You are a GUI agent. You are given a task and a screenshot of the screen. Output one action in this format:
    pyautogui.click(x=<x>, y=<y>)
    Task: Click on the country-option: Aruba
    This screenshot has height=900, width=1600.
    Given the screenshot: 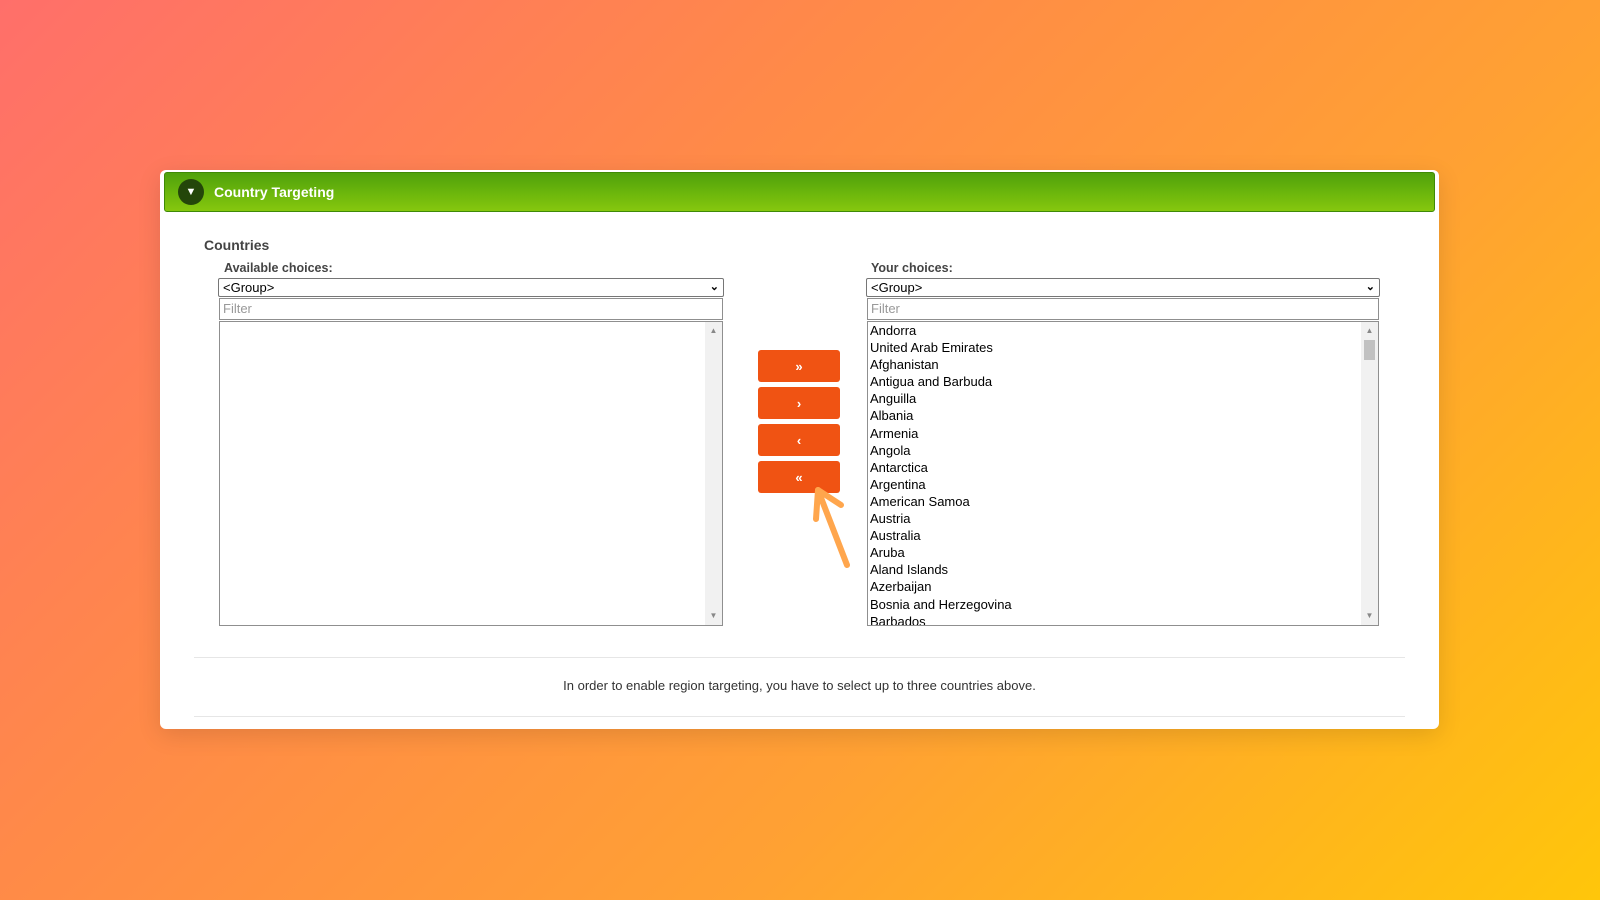 What is the action you would take?
    pyautogui.click(x=1123, y=552)
    